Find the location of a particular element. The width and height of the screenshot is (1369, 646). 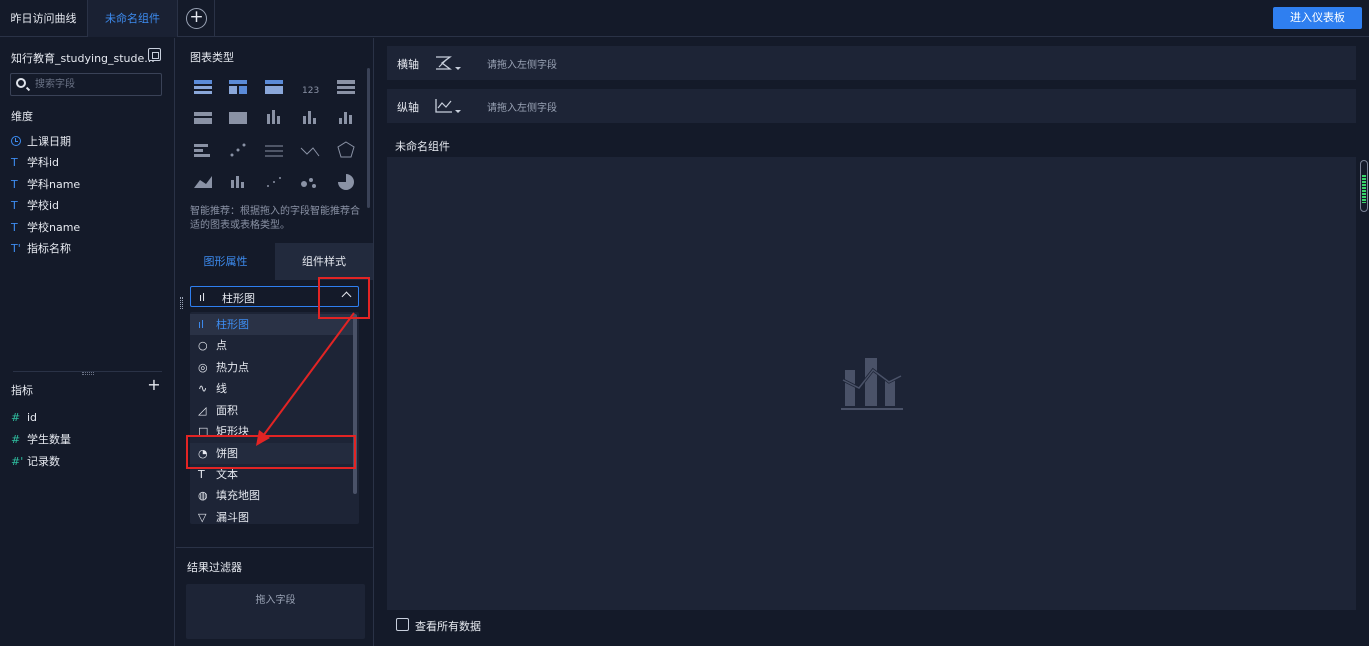

area-icon is located at coordinates (203, 182).